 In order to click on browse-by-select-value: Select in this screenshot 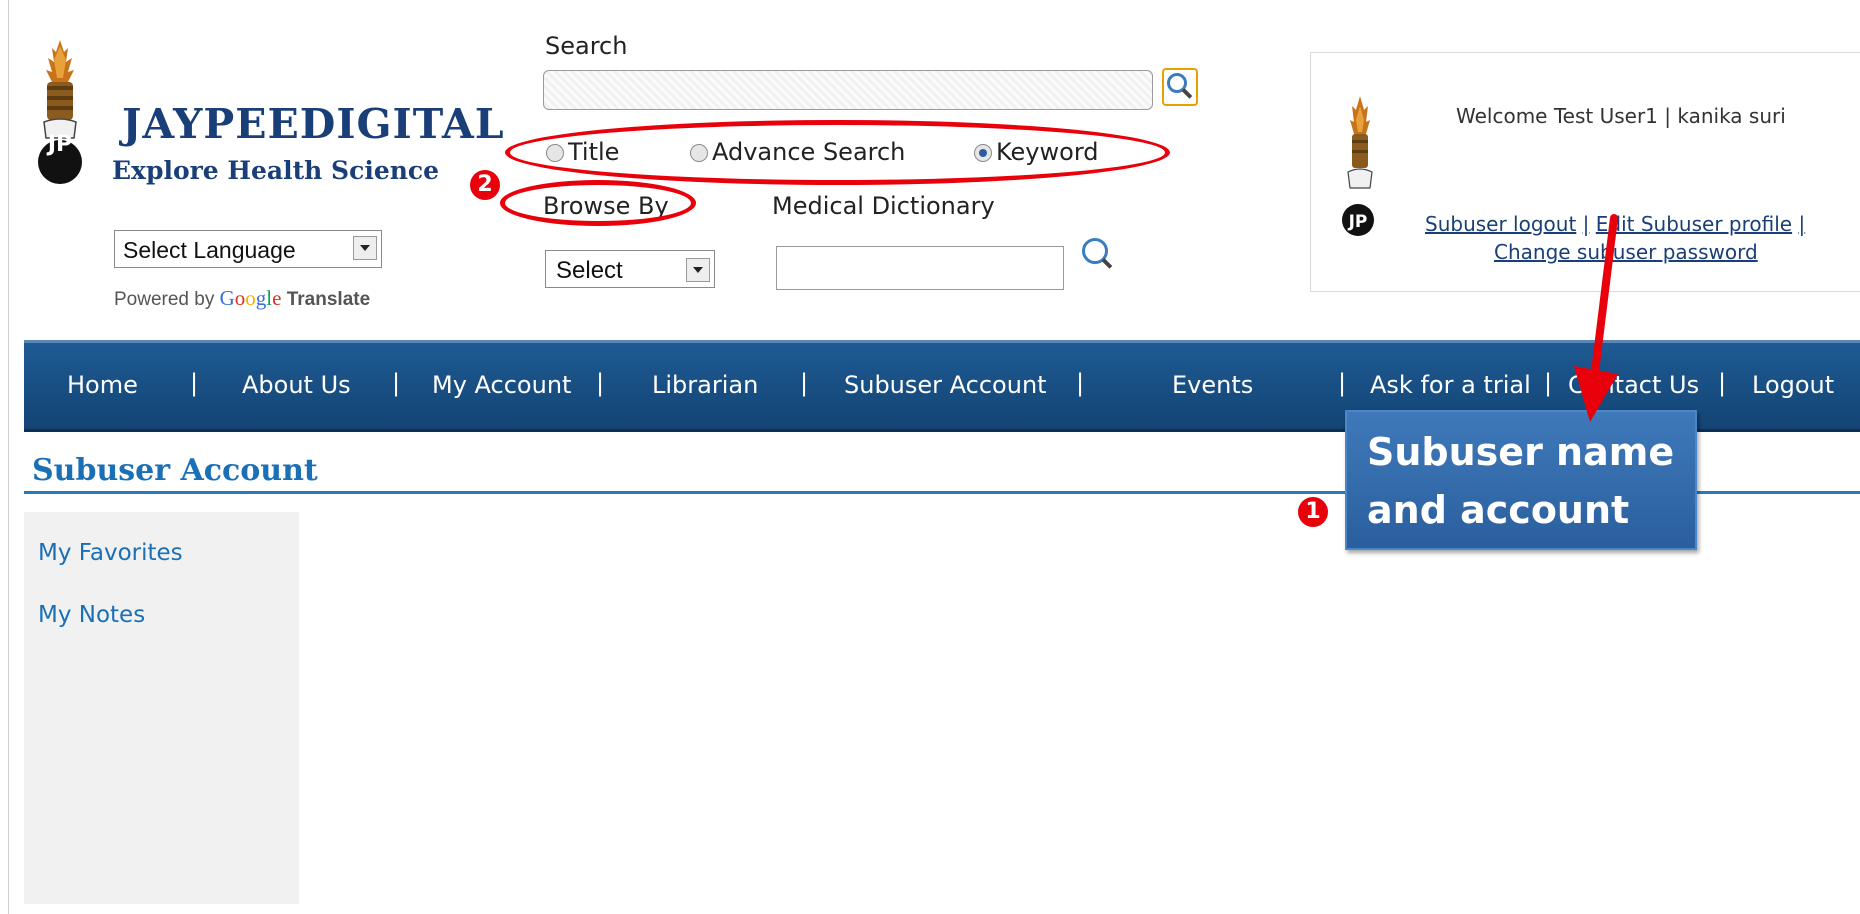, I will do `click(589, 270)`.